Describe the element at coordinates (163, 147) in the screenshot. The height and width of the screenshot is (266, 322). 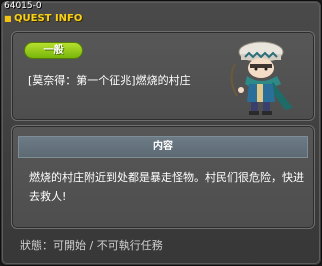
I see `content-header: 内容` at that location.